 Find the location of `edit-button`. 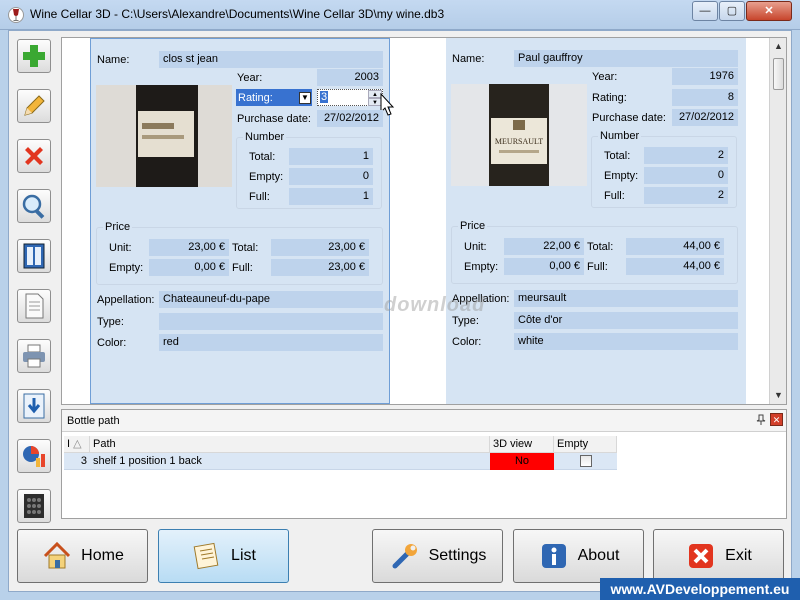

edit-button is located at coordinates (34, 106).